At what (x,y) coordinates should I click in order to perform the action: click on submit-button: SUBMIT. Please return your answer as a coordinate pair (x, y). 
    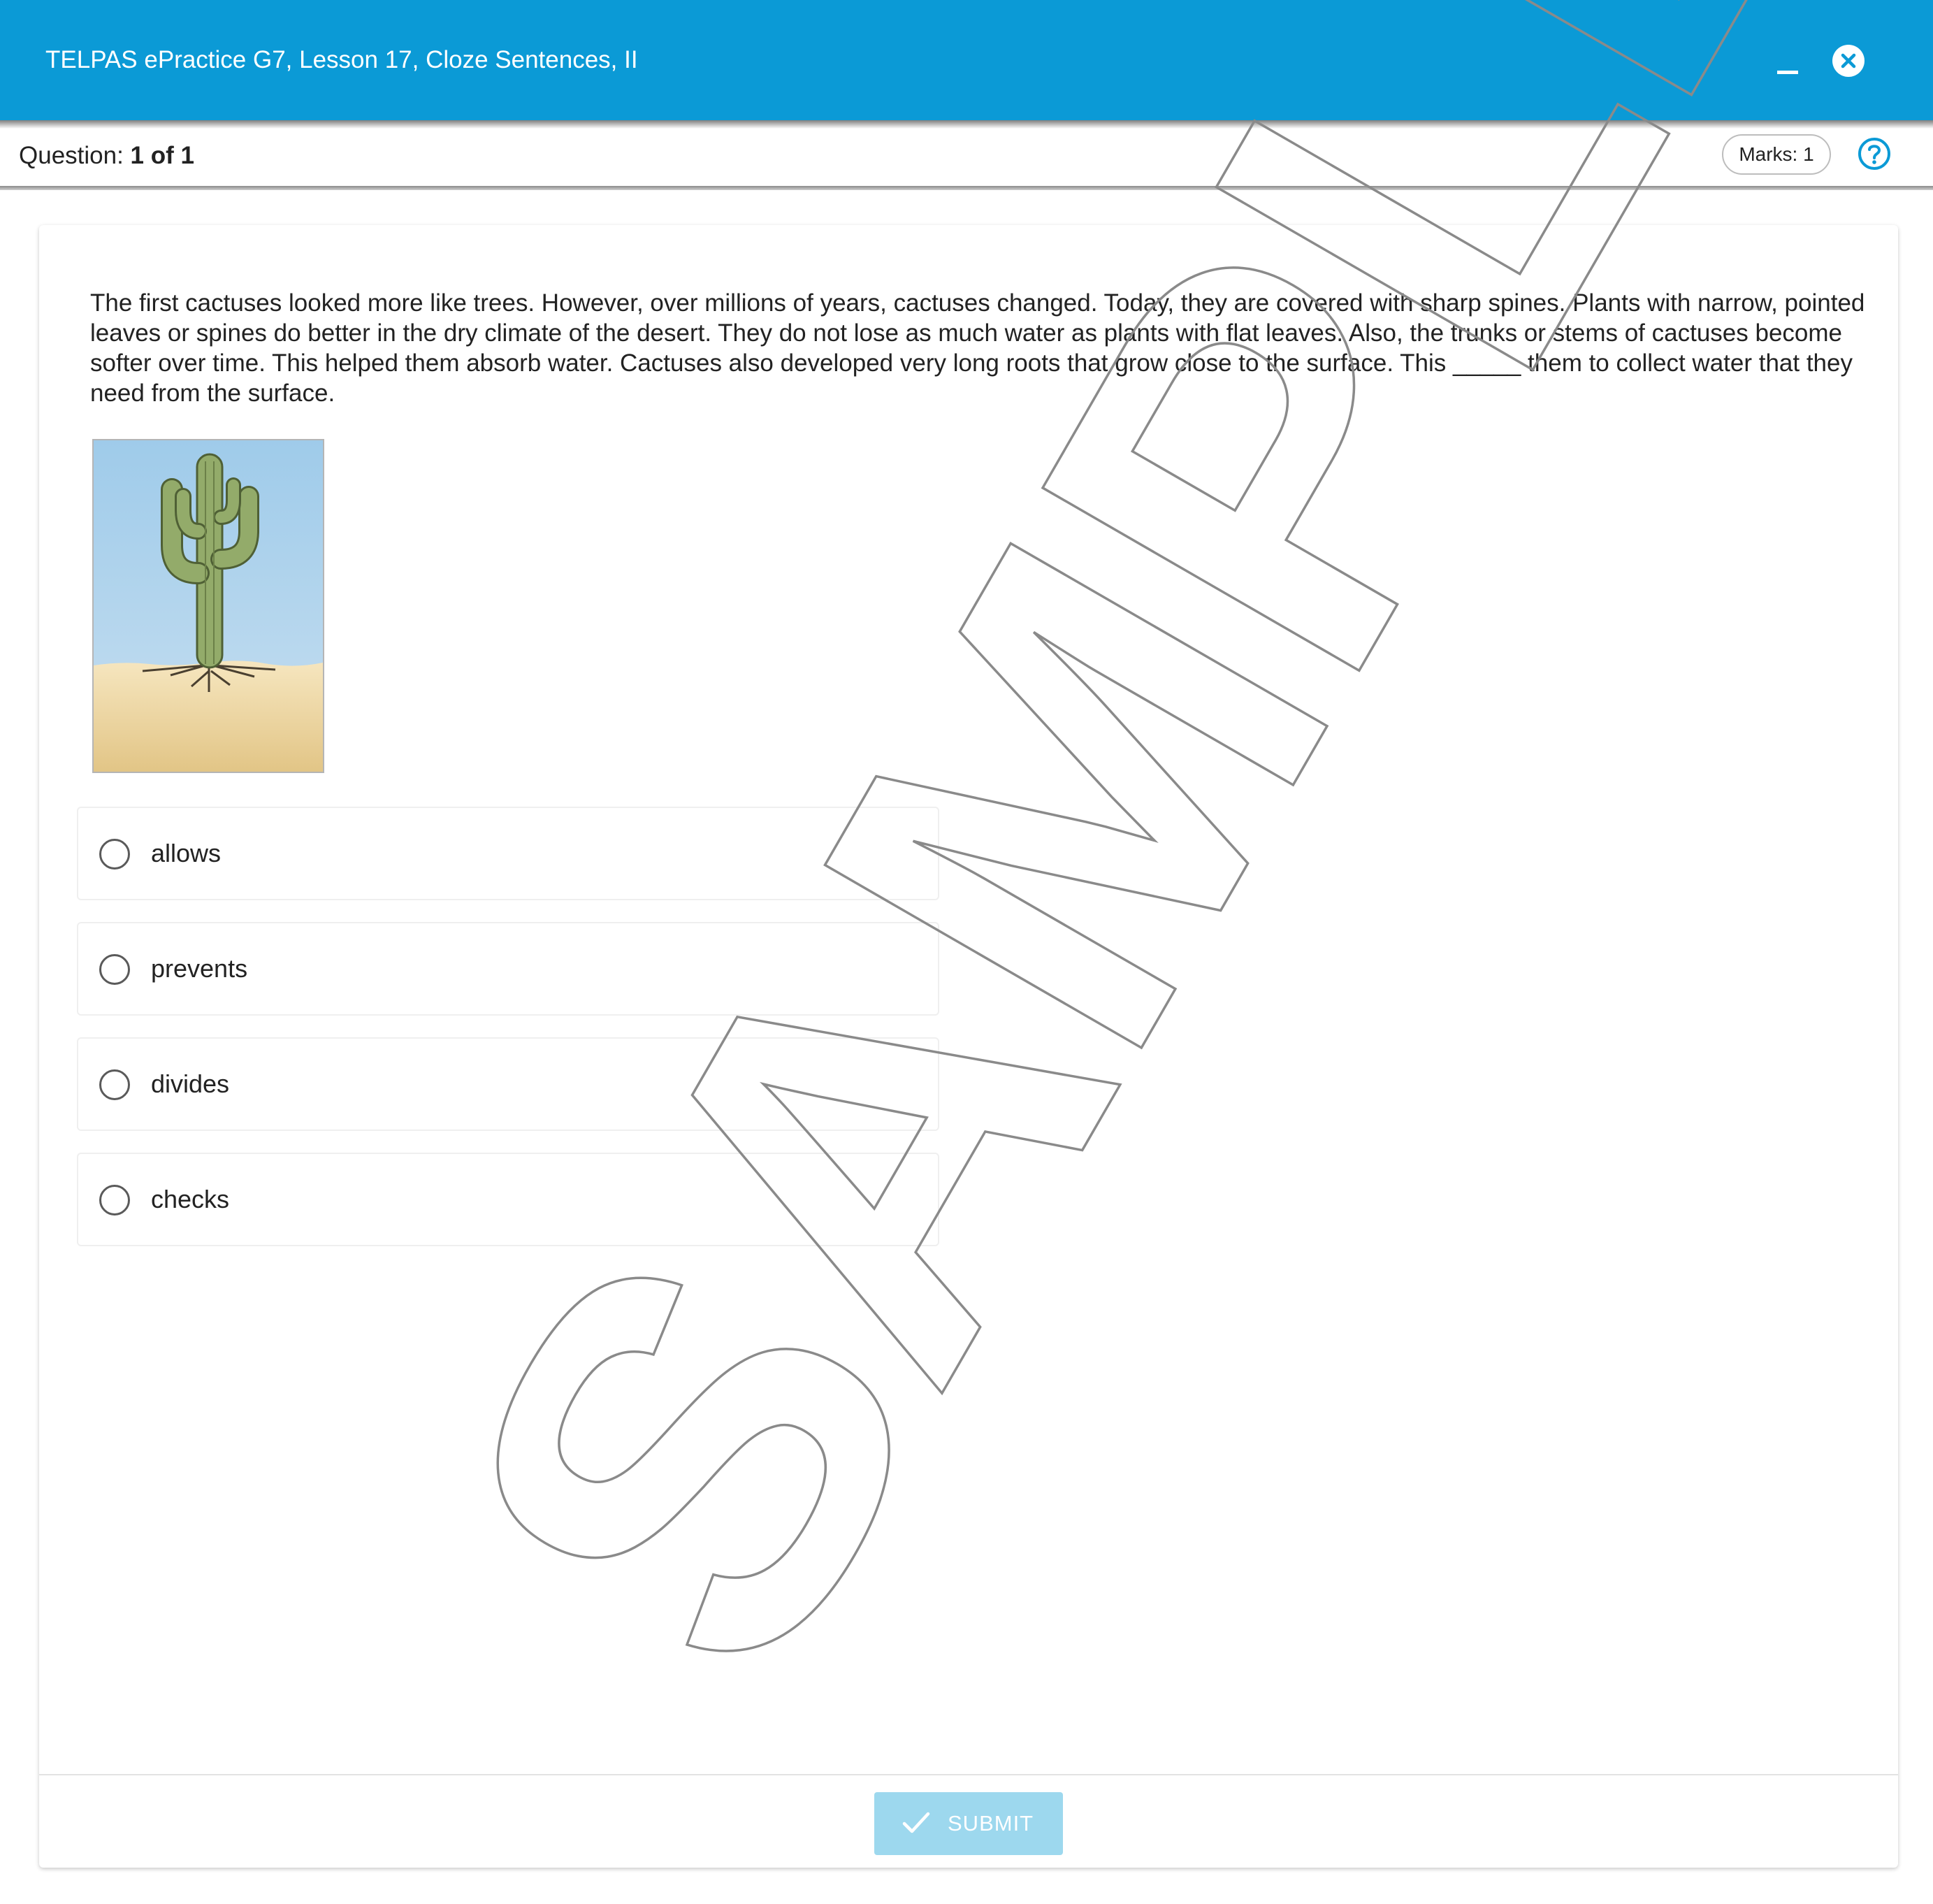
    Looking at the image, I should click on (968, 1824).